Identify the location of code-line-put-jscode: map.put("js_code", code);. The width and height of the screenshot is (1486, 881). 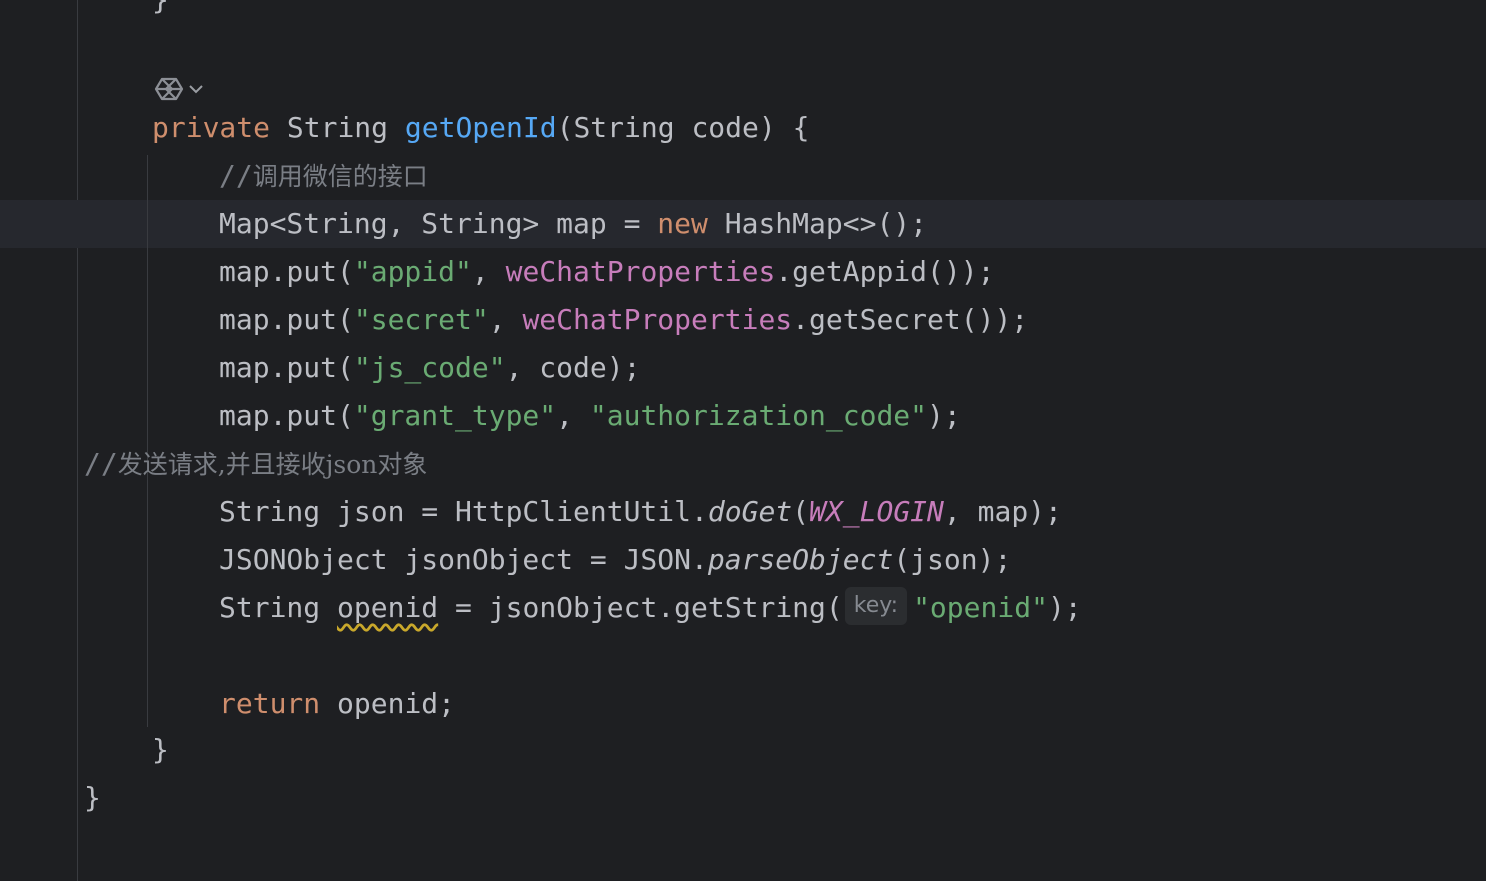
(429, 368).